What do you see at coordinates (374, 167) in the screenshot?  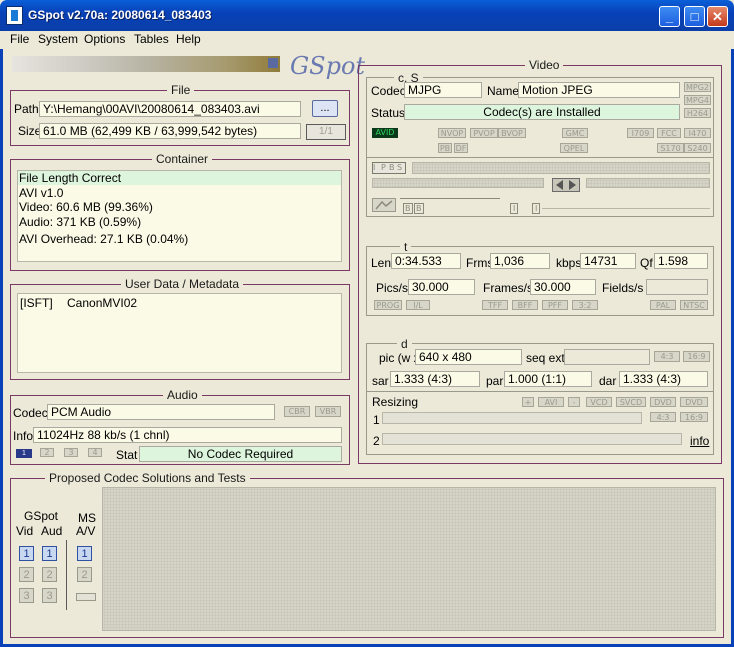 I see `ipbs-i: I` at bounding box center [374, 167].